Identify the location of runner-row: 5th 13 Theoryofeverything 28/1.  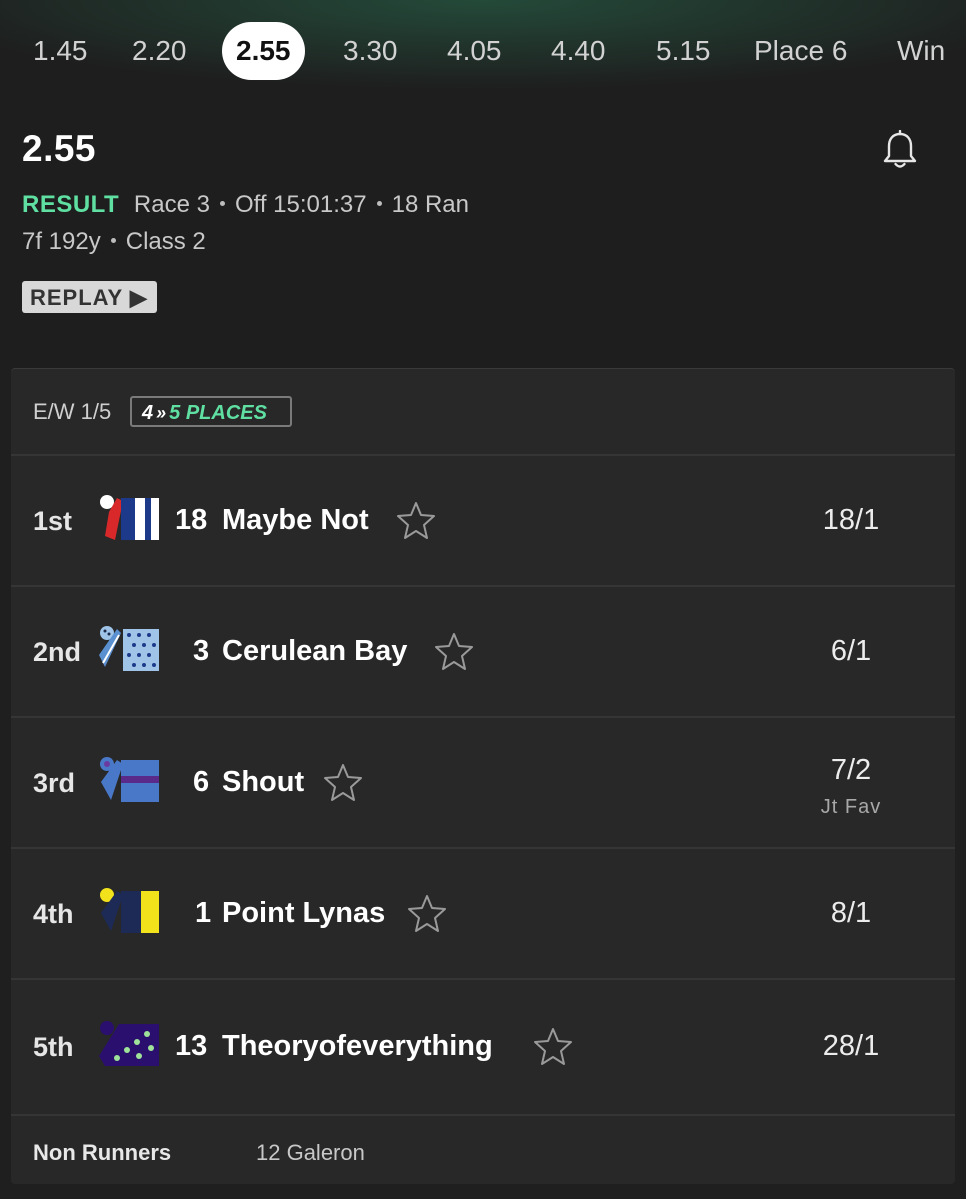
(483, 1044).